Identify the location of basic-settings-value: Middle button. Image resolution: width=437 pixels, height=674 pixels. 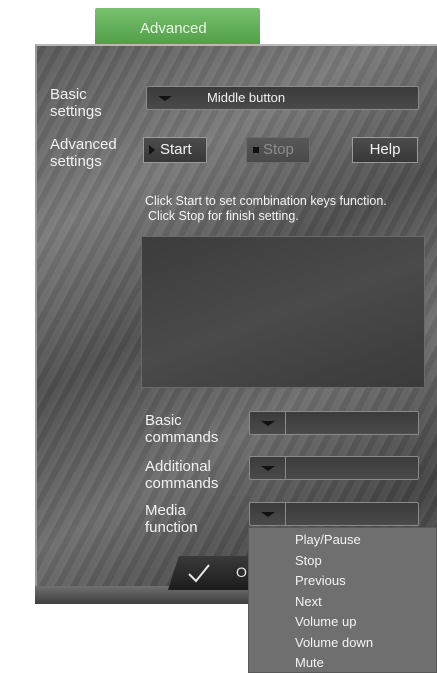
(246, 97).